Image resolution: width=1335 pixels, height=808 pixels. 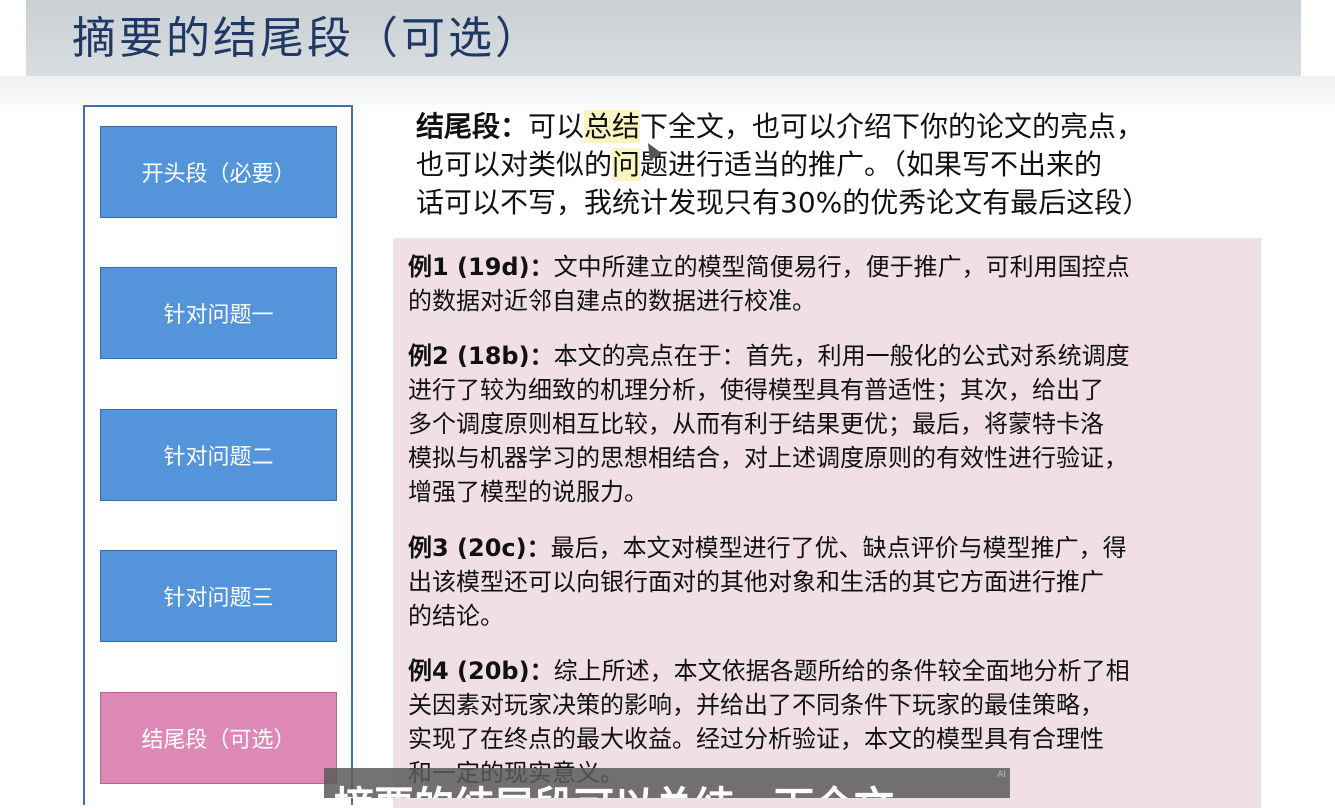 I want to click on example-text: 综上所述，本文依据各题所给的条件较全面地分析了相, so click(x=841, y=671).